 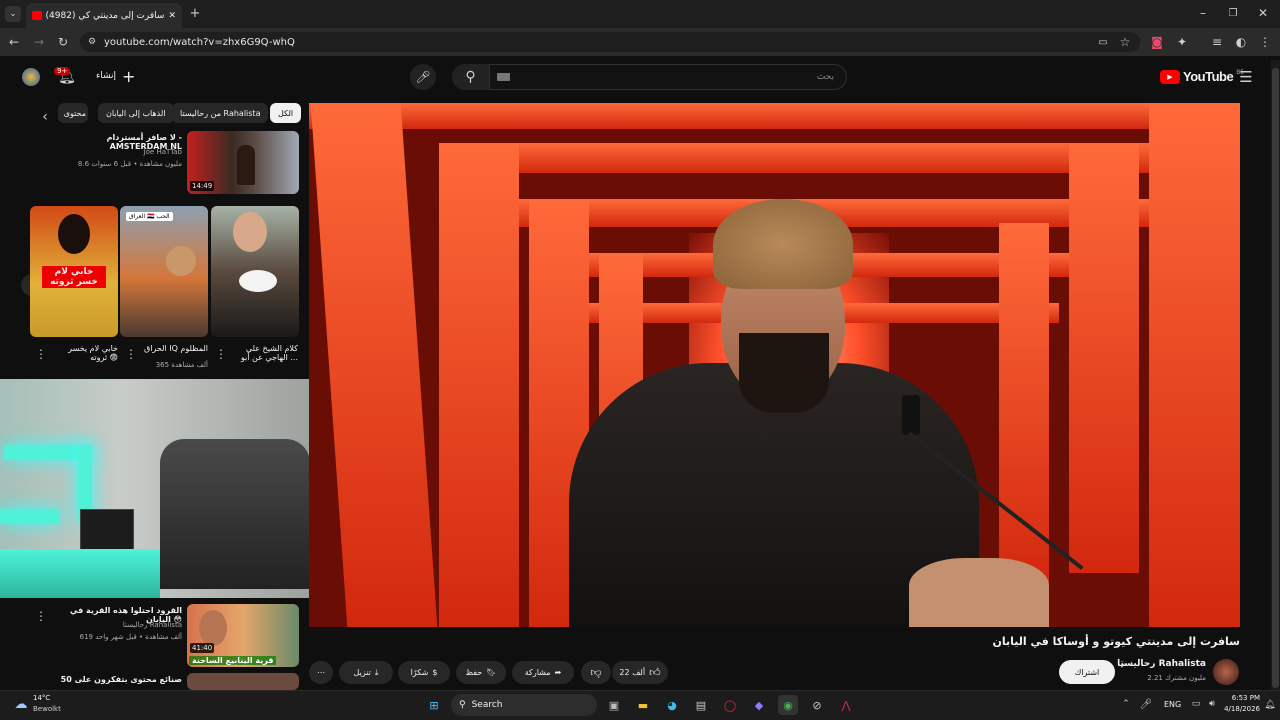 I want to click on browser-menu-icon: ⋮, so click(x=1265, y=42).